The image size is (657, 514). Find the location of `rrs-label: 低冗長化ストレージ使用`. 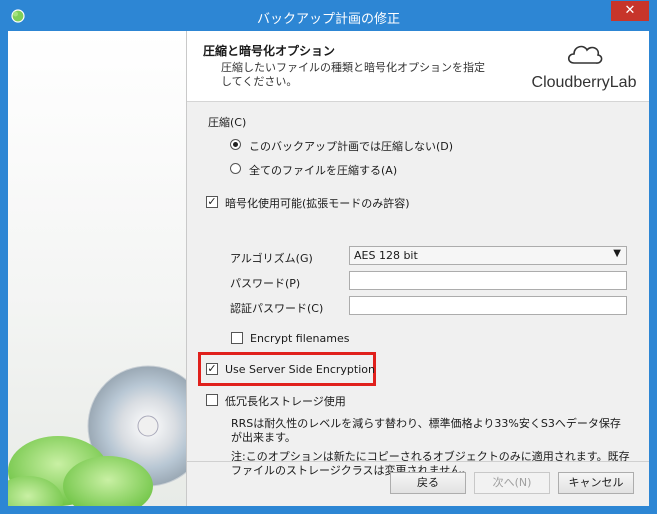

rrs-label: 低冗長化ストレージ使用 is located at coordinates (285, 401).